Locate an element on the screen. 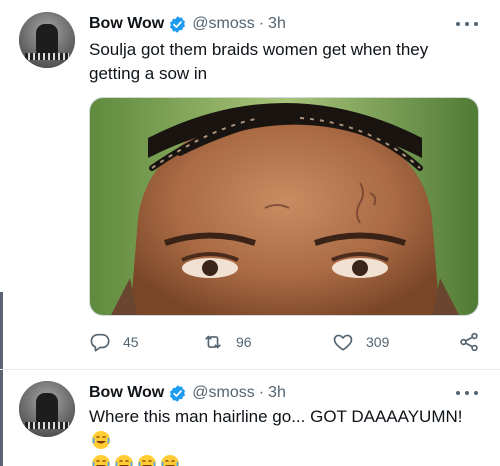 This screenshot has width=500, height=466. emoji-row is located at coordinates (134, 460).